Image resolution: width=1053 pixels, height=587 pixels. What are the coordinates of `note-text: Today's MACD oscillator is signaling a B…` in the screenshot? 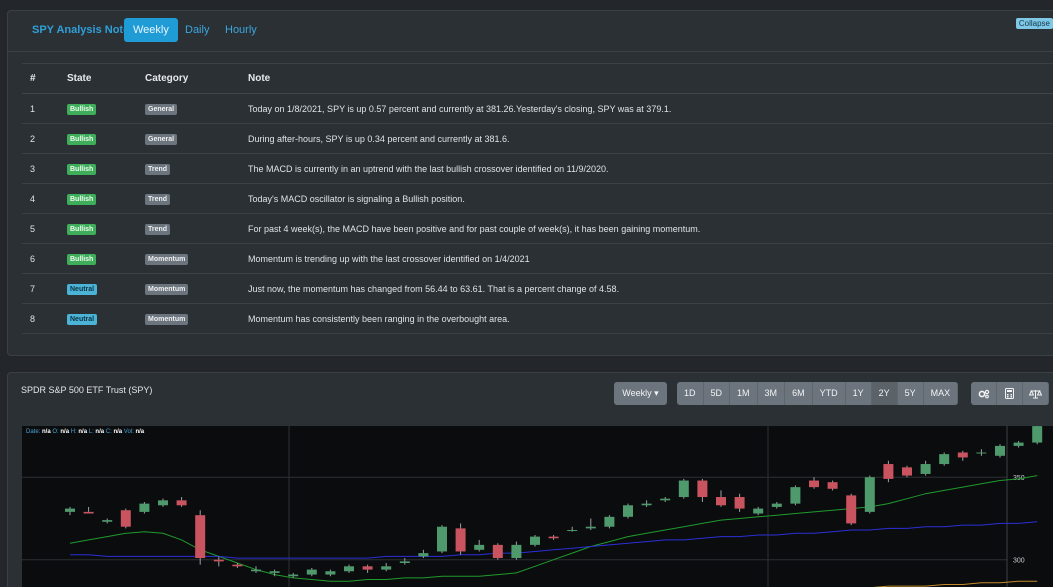 It's located at (646, 198).